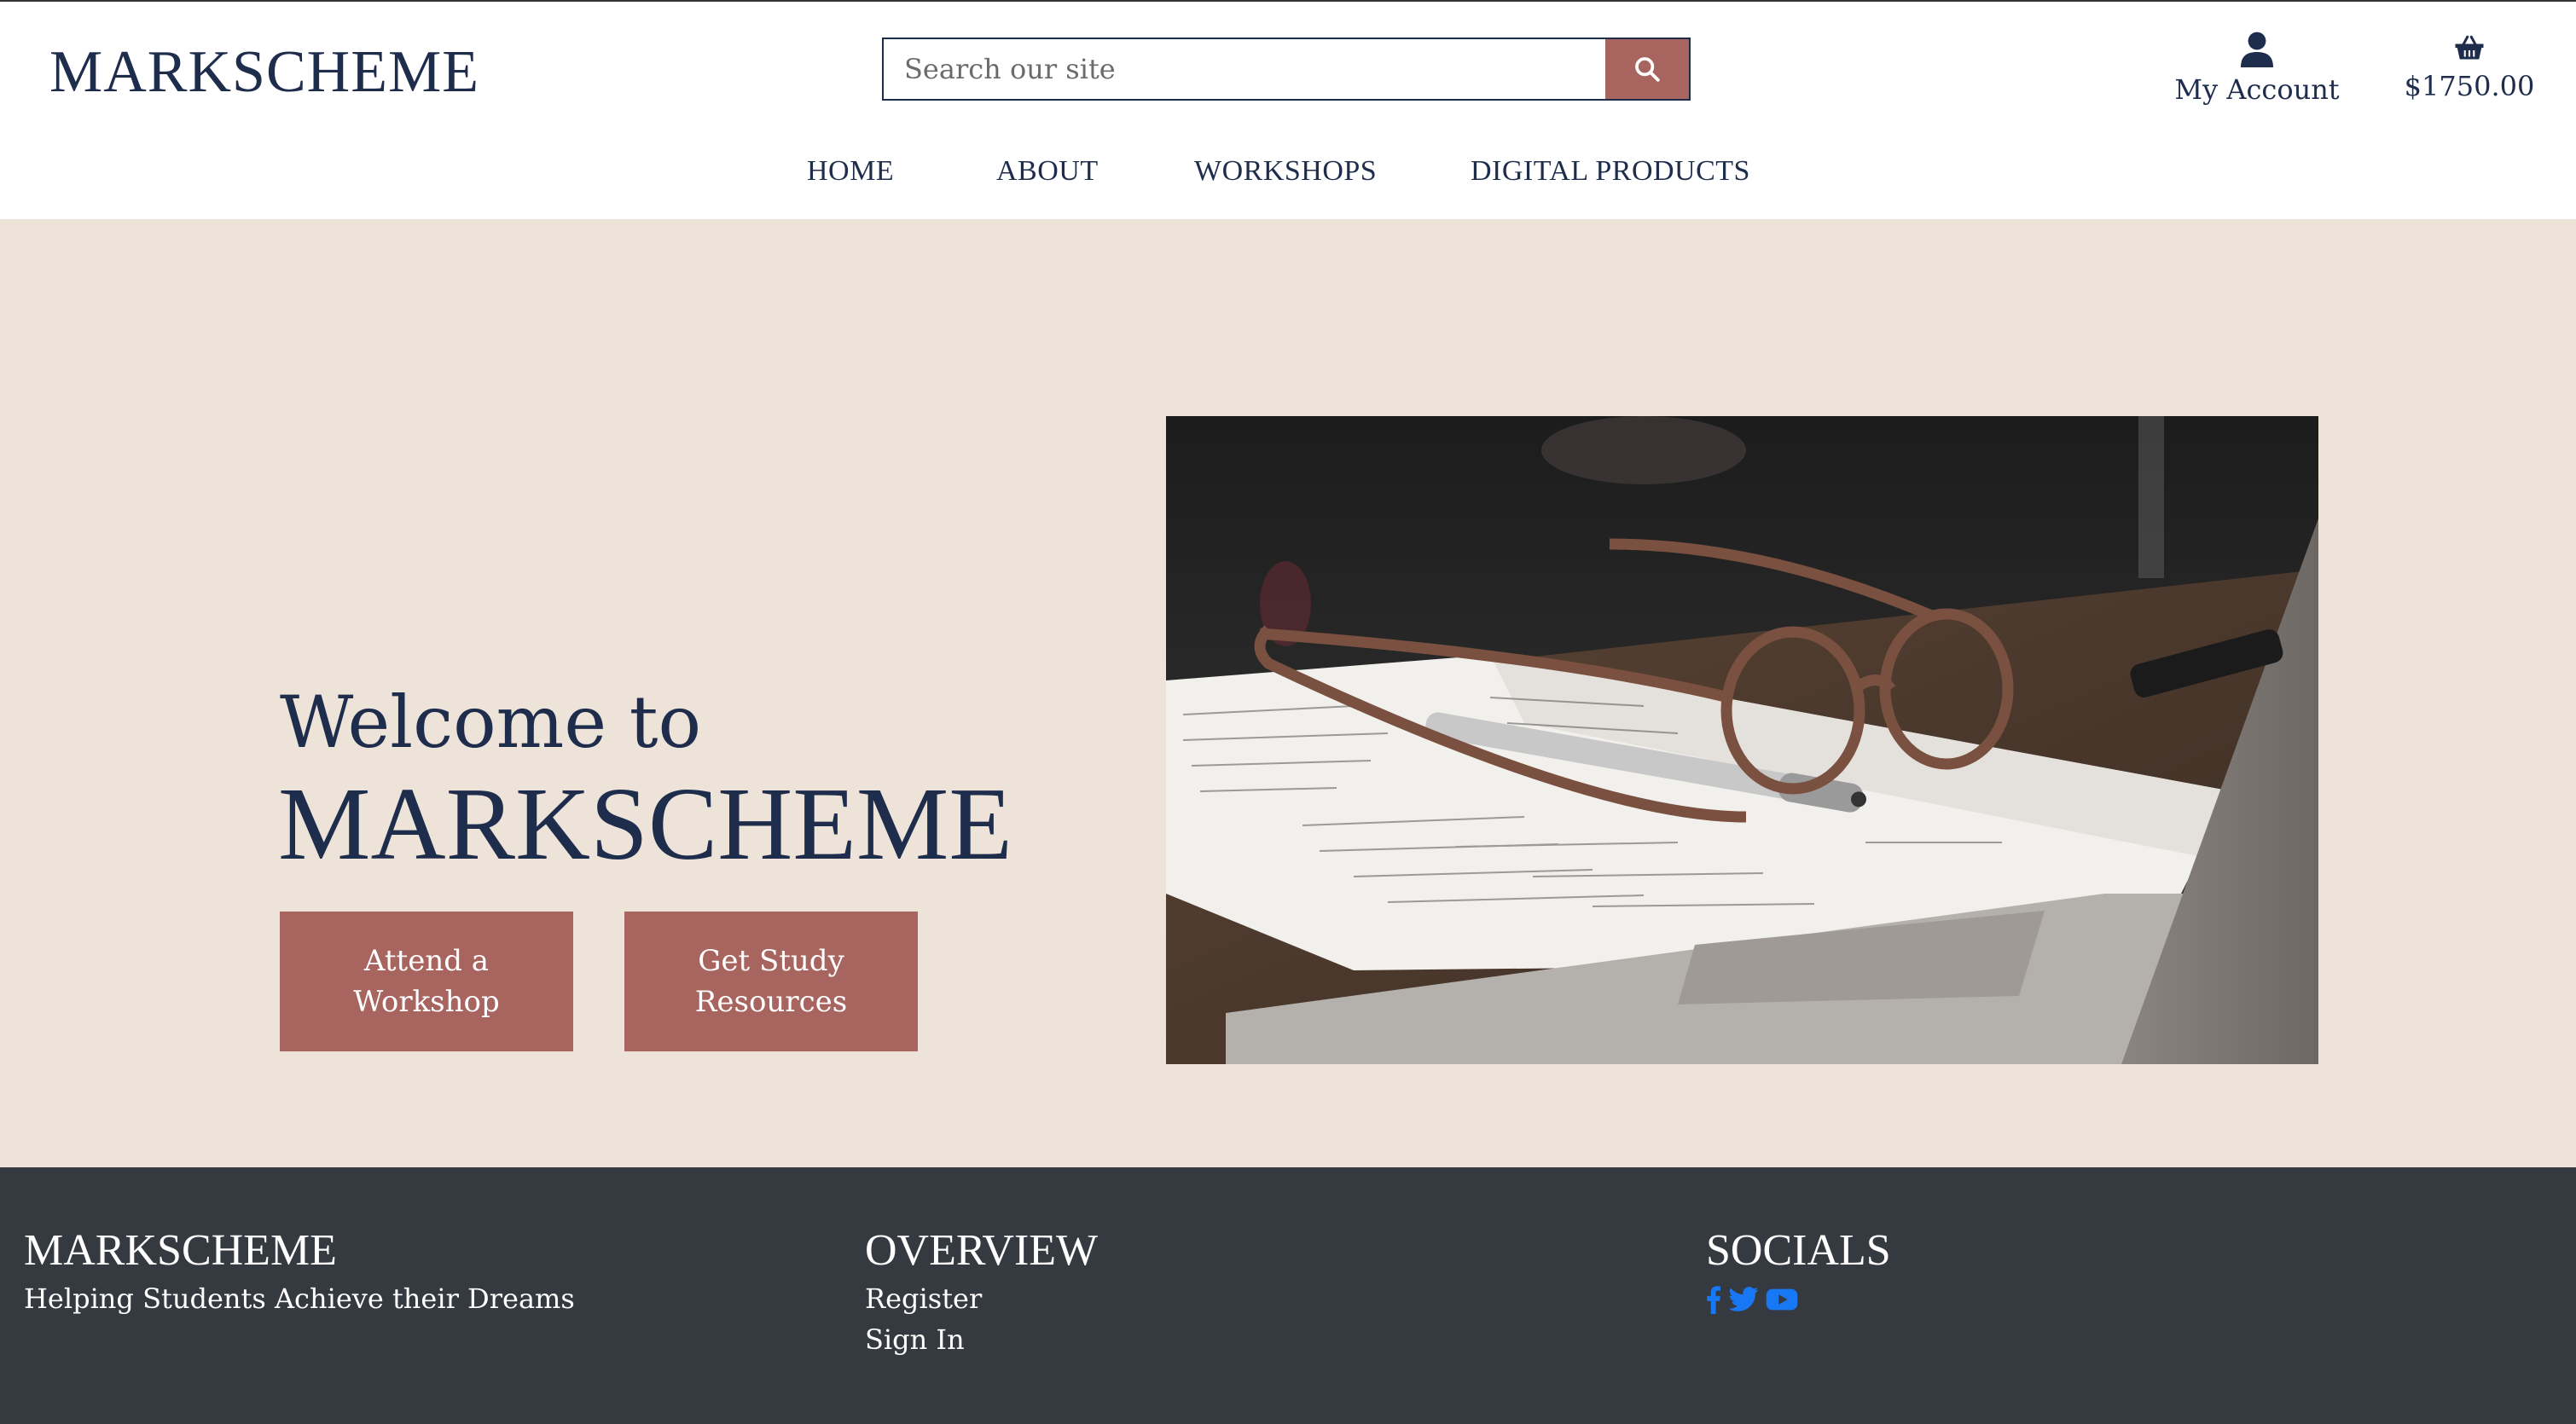 Image resolution: width=2576 pixels, height=1424 pixels. Describe the element at coordinates (2257, 49) in the screenshot. I see `user-icon` at that location.